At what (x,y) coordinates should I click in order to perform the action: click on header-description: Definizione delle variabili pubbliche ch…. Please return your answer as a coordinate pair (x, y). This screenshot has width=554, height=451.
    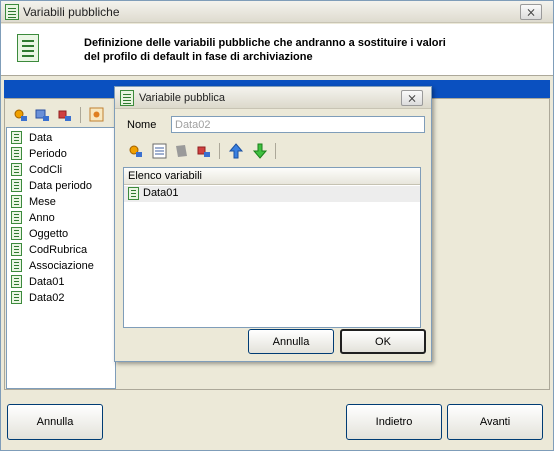
    Looking at the image, I should click on (314, 50).